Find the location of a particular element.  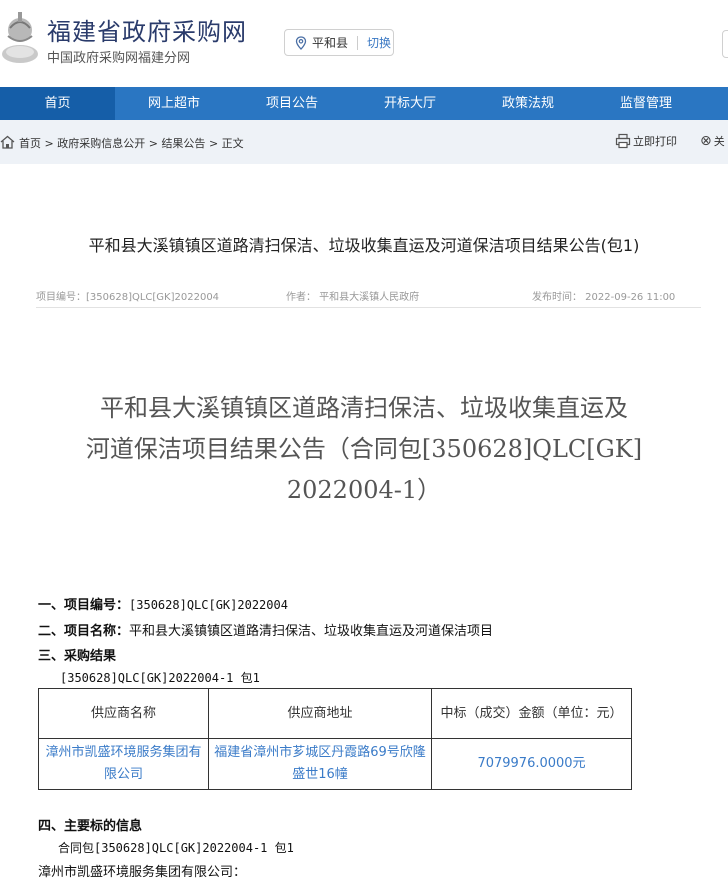

package-label: [350628]QLC[GK]2022004-1 包1 is located at coordinates (160, 678).